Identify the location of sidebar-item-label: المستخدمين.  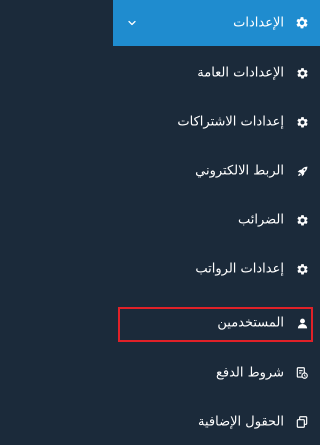
(250, 323).